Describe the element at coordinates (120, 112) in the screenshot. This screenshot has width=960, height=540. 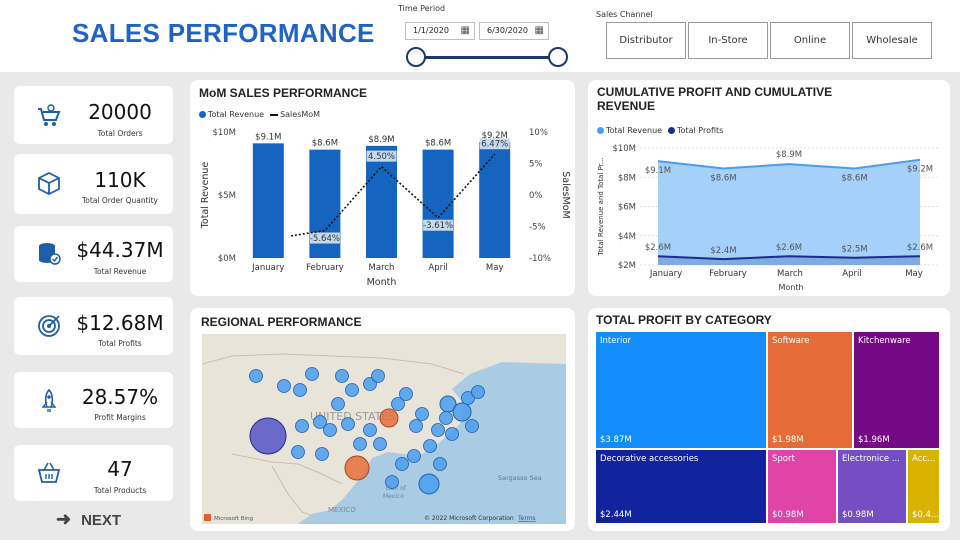
I see `kpi-value: 20000` at that location.